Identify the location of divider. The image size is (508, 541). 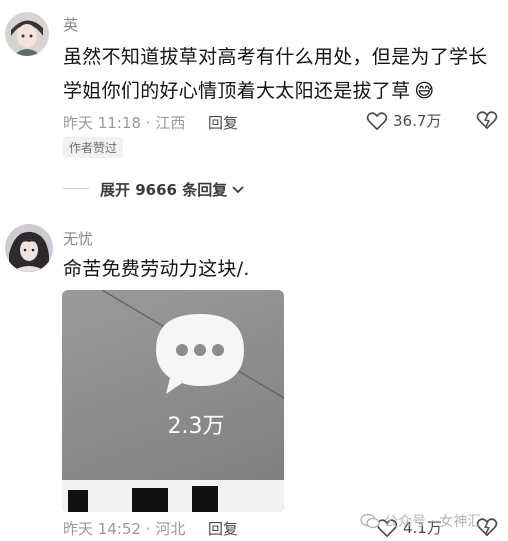
(76, 188).